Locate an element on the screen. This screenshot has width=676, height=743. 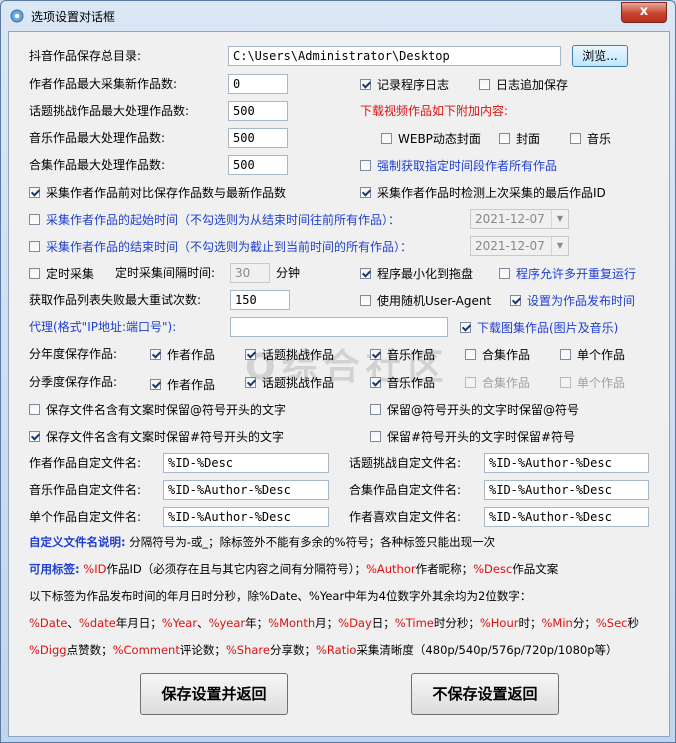
detect-last-checkbox: 采集作者作品时检测上次采集的最后作品ID is located at coordinates (483, 192).